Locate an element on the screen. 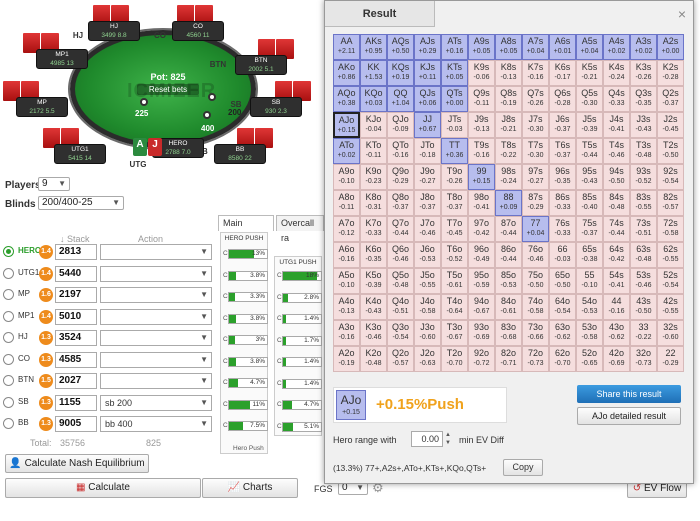 Image resolution: width=700 pixels, height=521 pixels. action-select: ▼ is located at coordinates (156, 316).